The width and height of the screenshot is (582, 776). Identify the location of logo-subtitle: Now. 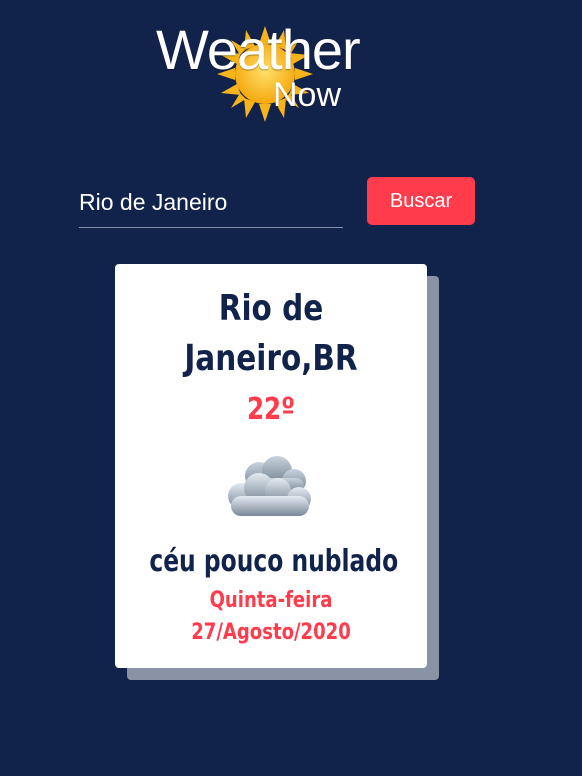
(307, 95).